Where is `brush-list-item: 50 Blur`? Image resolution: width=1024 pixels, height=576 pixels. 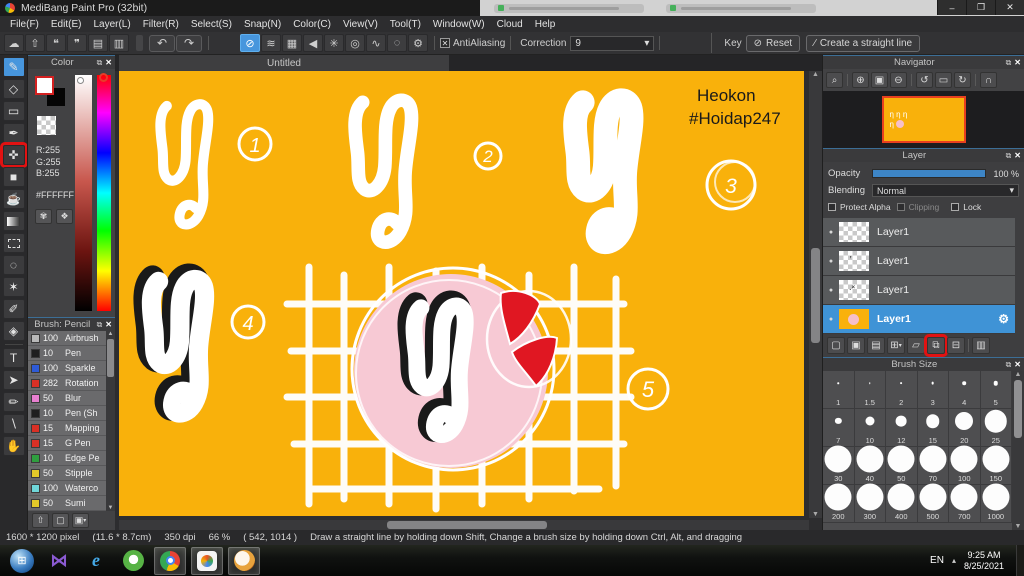 brush-list-item: 50 Blur is located at coordinates (67, 398).